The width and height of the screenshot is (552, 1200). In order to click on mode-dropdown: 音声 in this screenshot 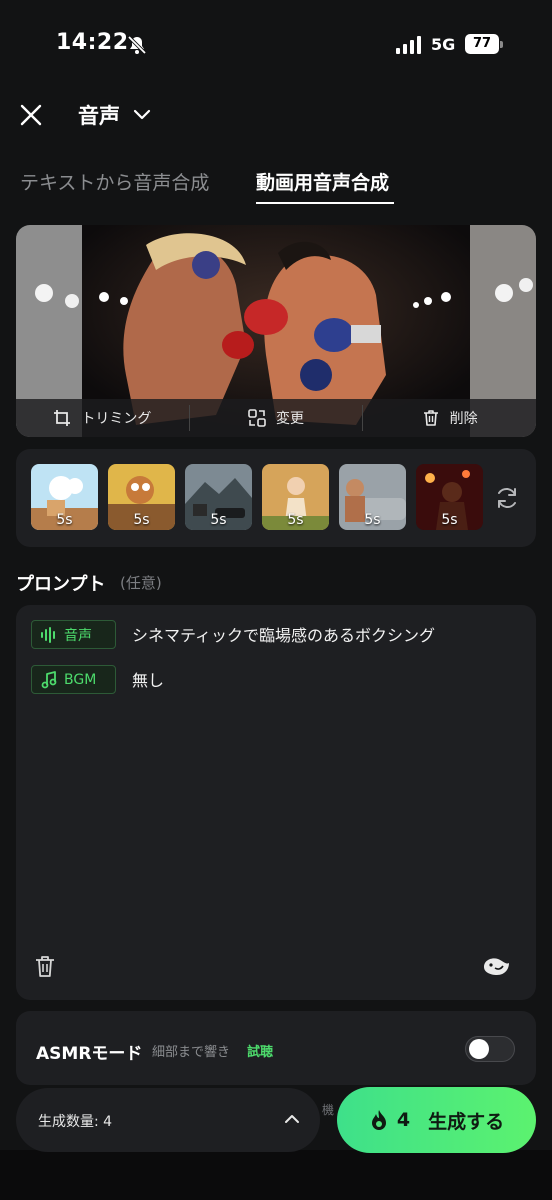, I will do `click(115, 115)`.